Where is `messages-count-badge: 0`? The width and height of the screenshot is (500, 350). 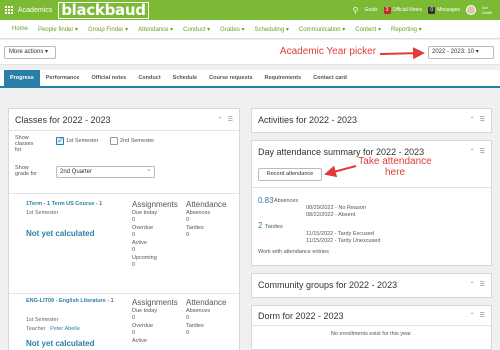
messages-count-badge: 0 is located at coordinates (432, 10).